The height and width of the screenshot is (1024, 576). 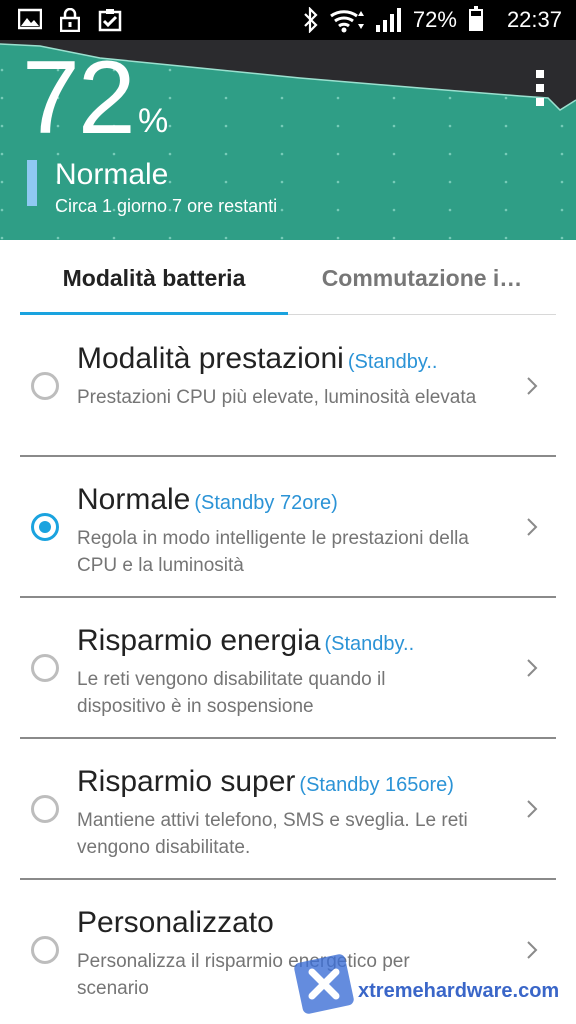 What do you see at coordinates (79, 98) in the screenshot?
I see `battery-percent-large: 72` at bounding box center [79, 98].